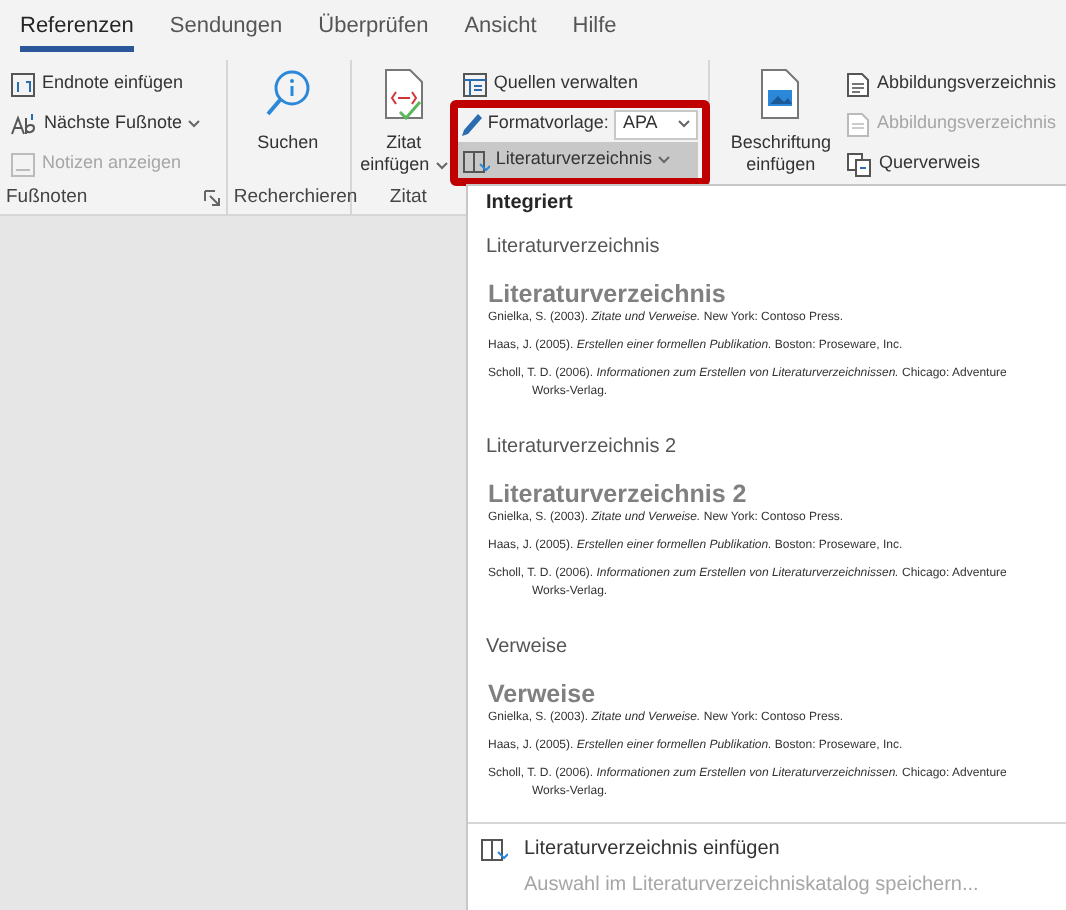 This screenshot has height=910, width=1066. What do you see at coordinates (548, 123) in the screenshot?
I see `combo-label: Formatvorlage:` at bounding box center [548, 123].